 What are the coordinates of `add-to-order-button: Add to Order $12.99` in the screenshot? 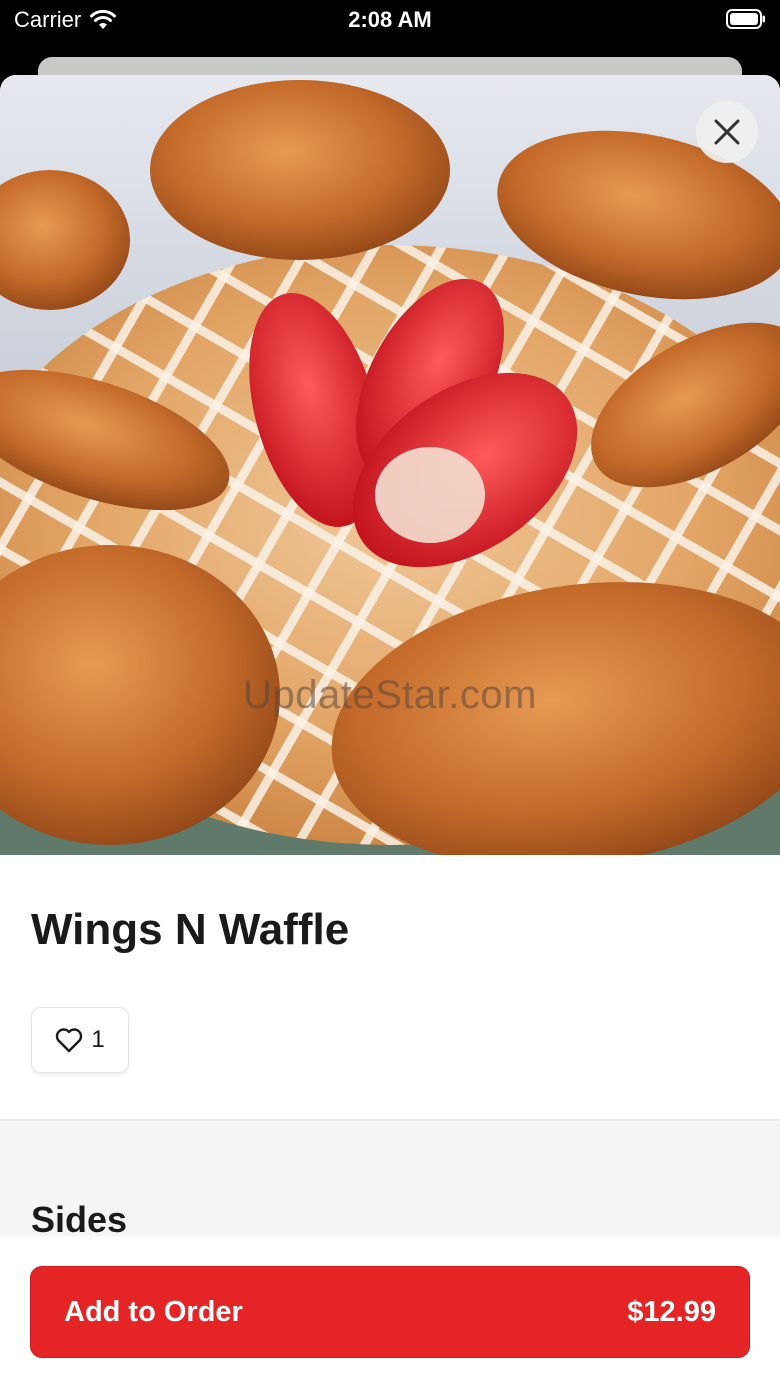 It's located at (390, 1312).